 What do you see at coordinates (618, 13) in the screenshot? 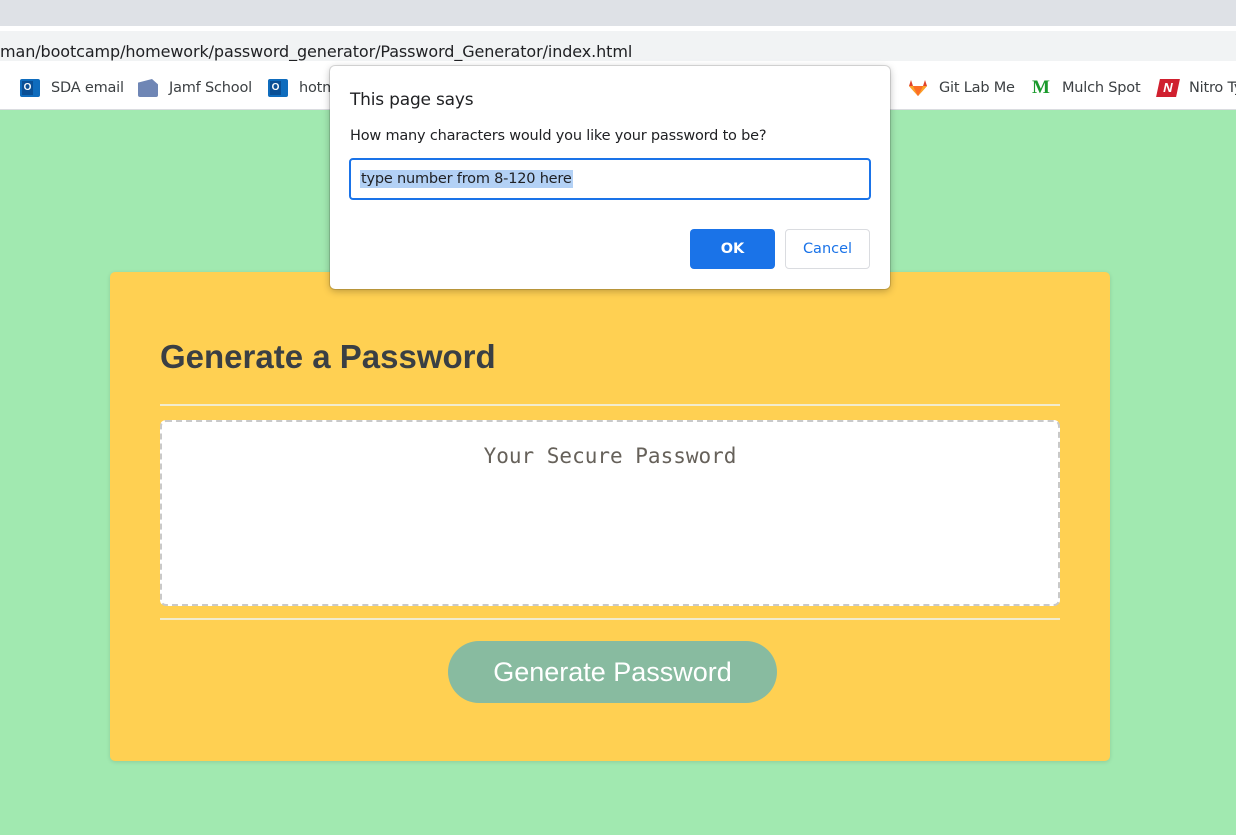
I see `tab-strip` at bounding box center [618, 13].